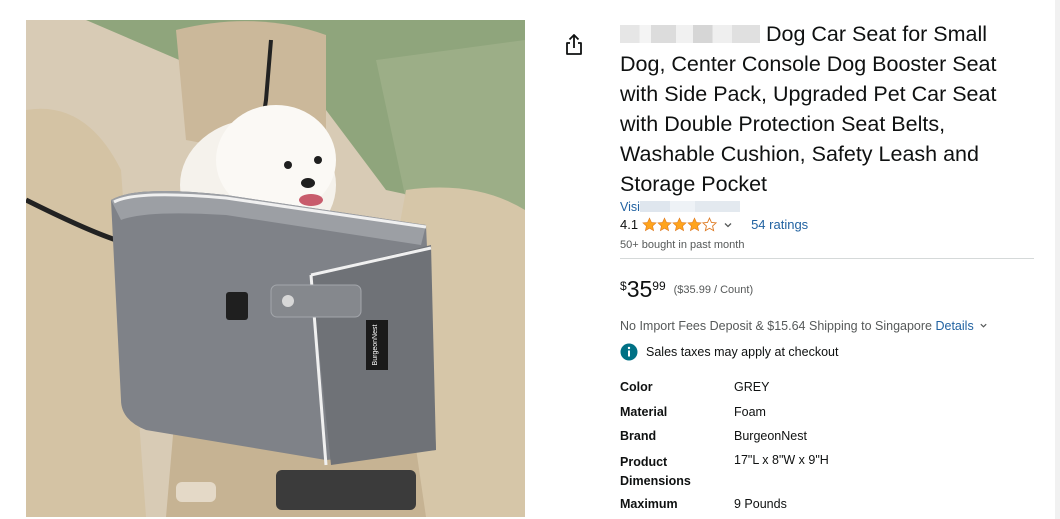 The image size is (1060, 519). Describe the element at coordinates (954, 326) in the screenshot. I see `shipping-details-link: Details` at that location.